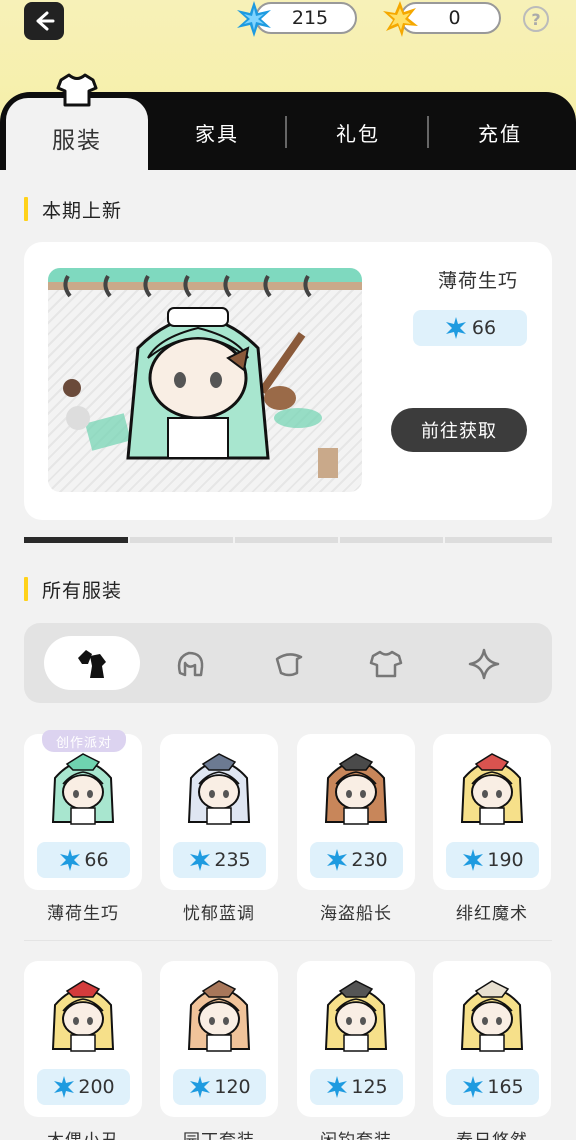  What do you see at coordinates (190, 664) in the screenshot?
I see `hair-icon` at bounding box center [190, 664].